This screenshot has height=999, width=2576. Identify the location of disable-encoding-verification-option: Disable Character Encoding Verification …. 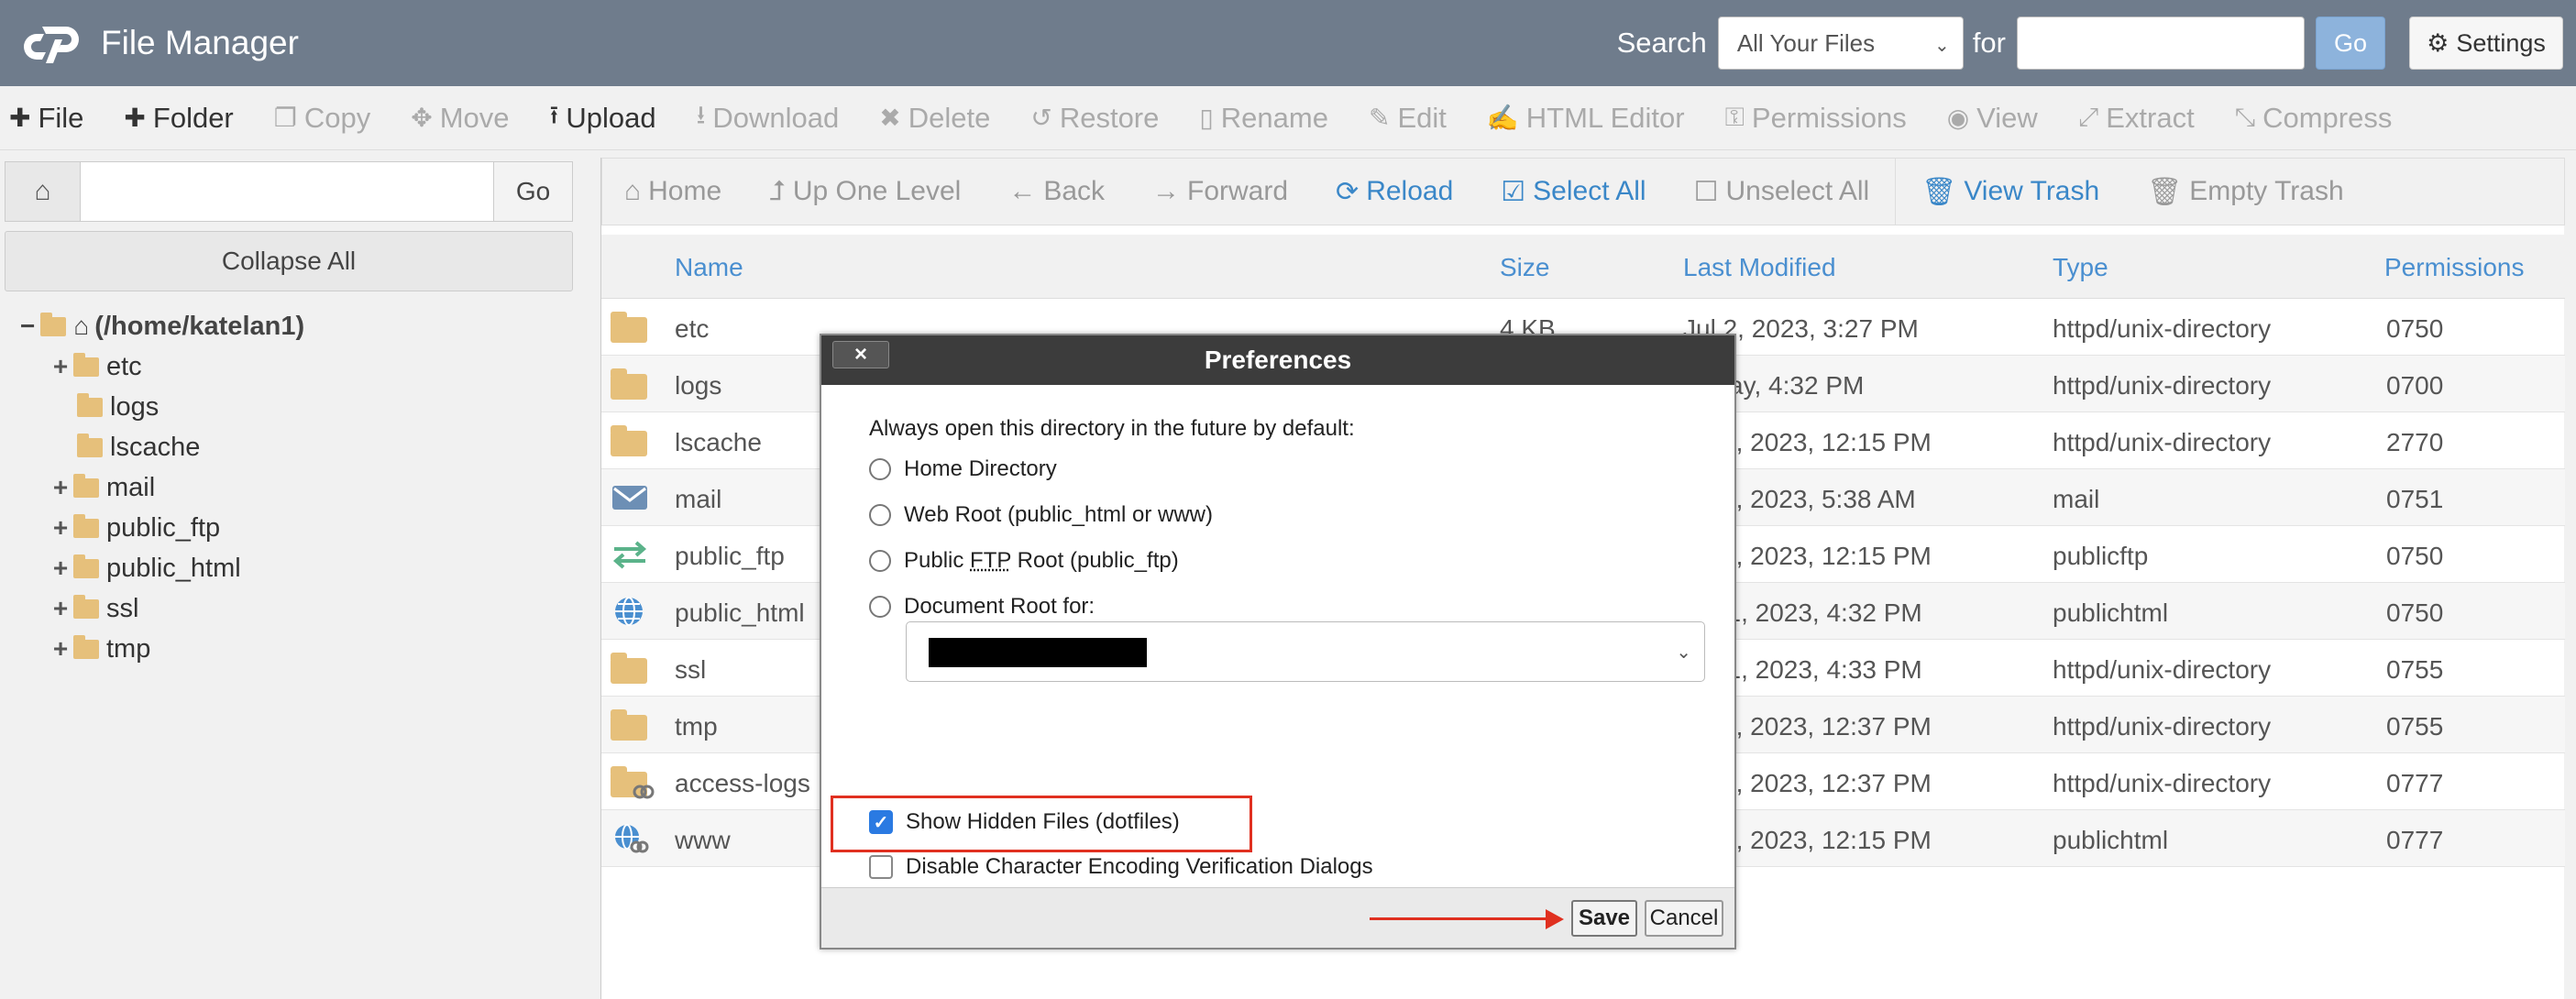
(1121, 867).